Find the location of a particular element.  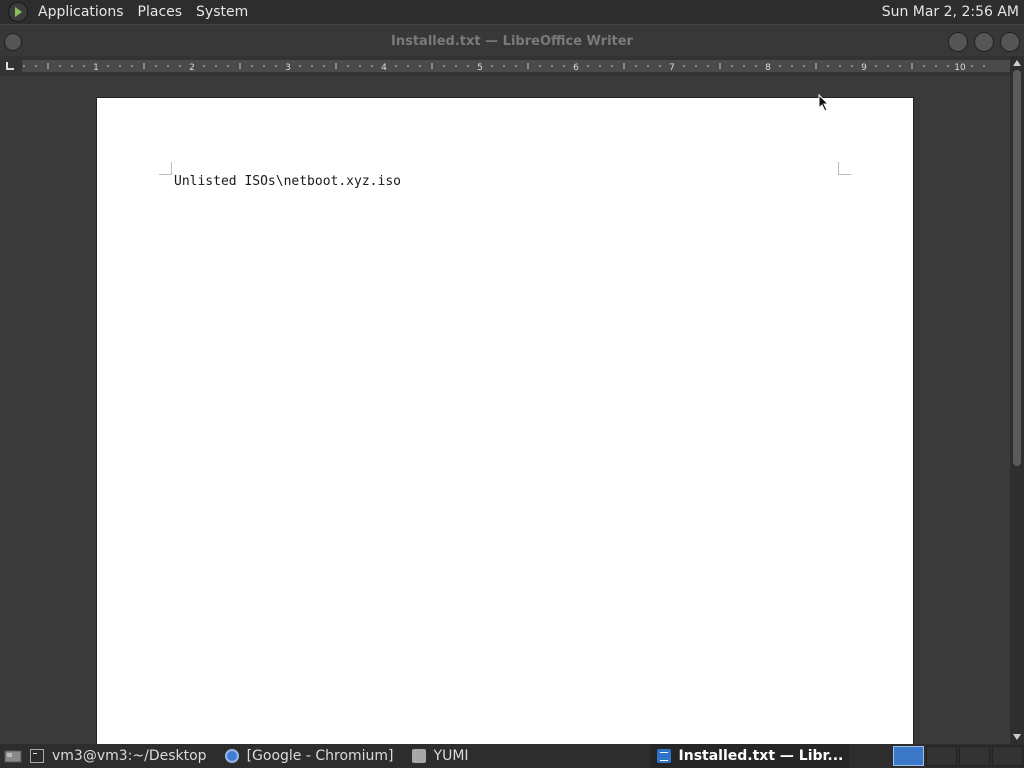

ruler-row: 1 2 3 4 5 6 7 8 9 10 is located at coordinates (512, 66).